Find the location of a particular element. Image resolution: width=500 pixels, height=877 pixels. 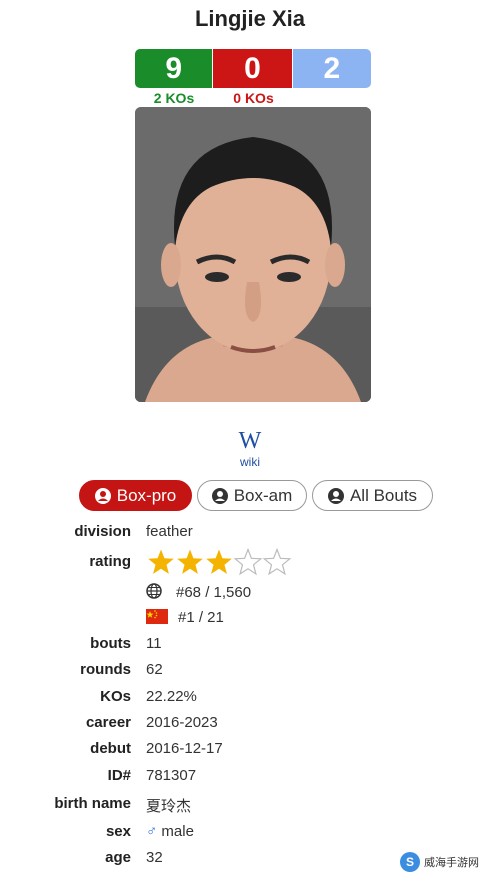

career-value: 2016-2023 is located at coordinates (182, 722).